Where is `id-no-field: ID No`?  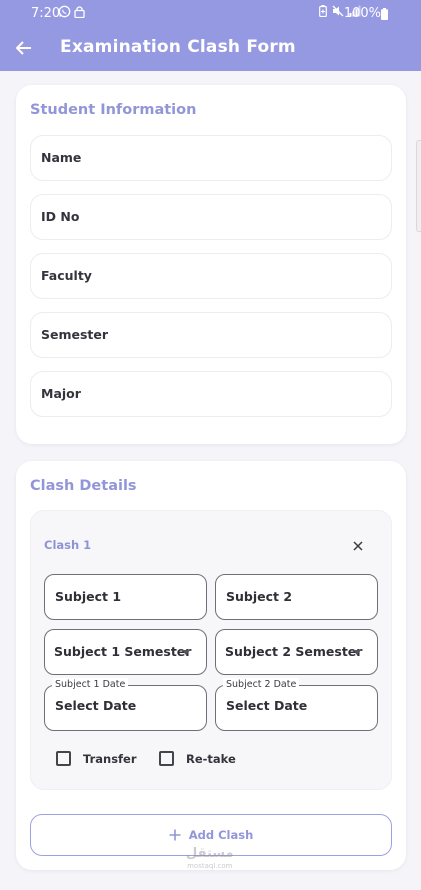 id-no-field: ID No is located at coordinates (211, 217).